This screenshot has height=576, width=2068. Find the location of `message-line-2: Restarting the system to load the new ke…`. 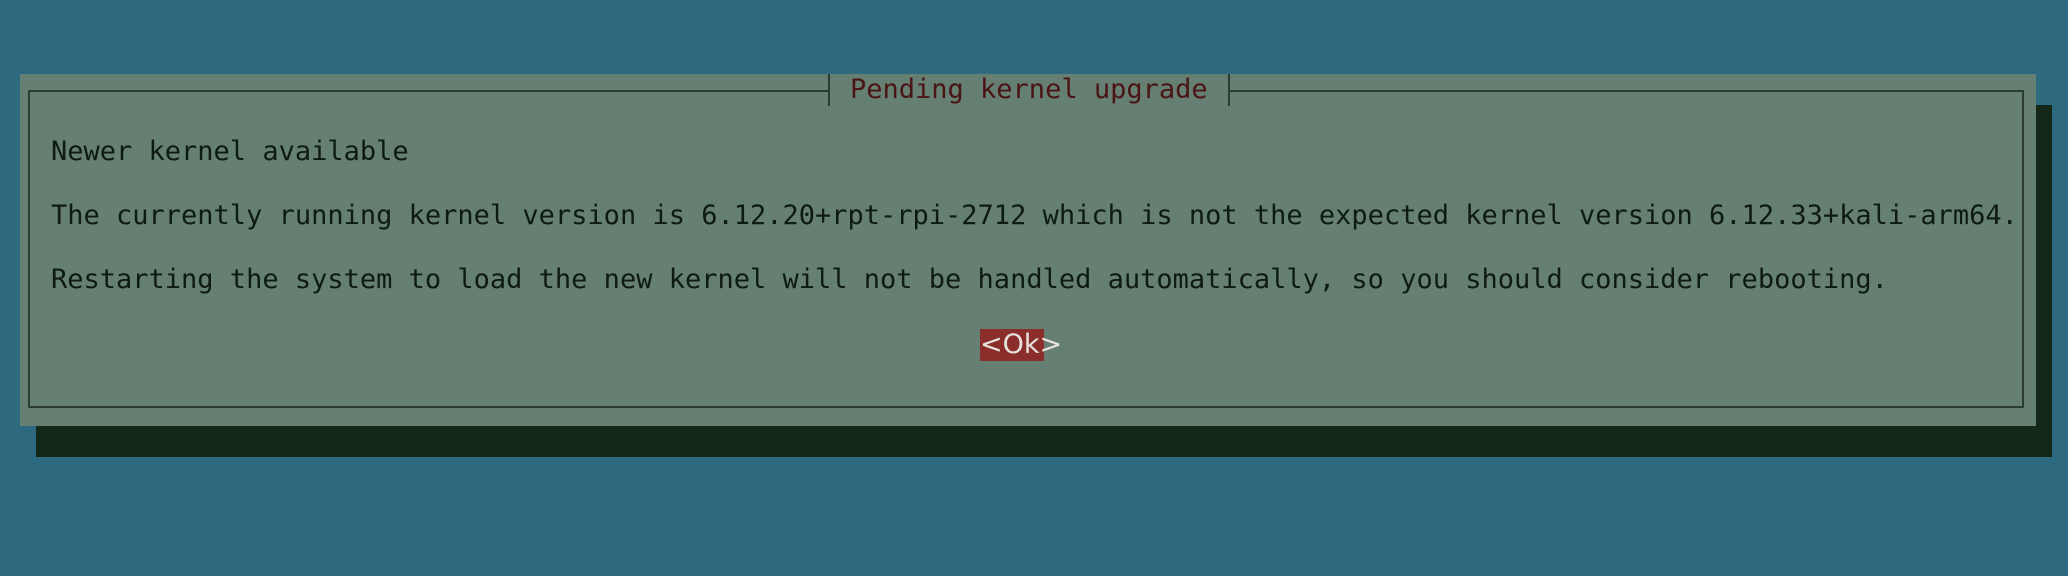

message-line-2: Restarting the system to load the new ke… is located at coordinates (969, 279).